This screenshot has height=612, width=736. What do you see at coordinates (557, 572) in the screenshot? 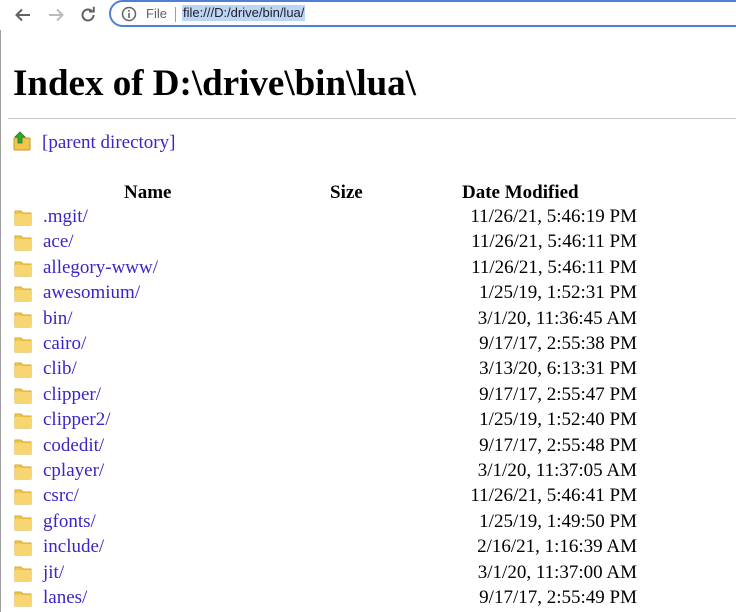
I see `date-modified: 3/1/20, 11:37:00 AM` at bounding box center [557, 572].